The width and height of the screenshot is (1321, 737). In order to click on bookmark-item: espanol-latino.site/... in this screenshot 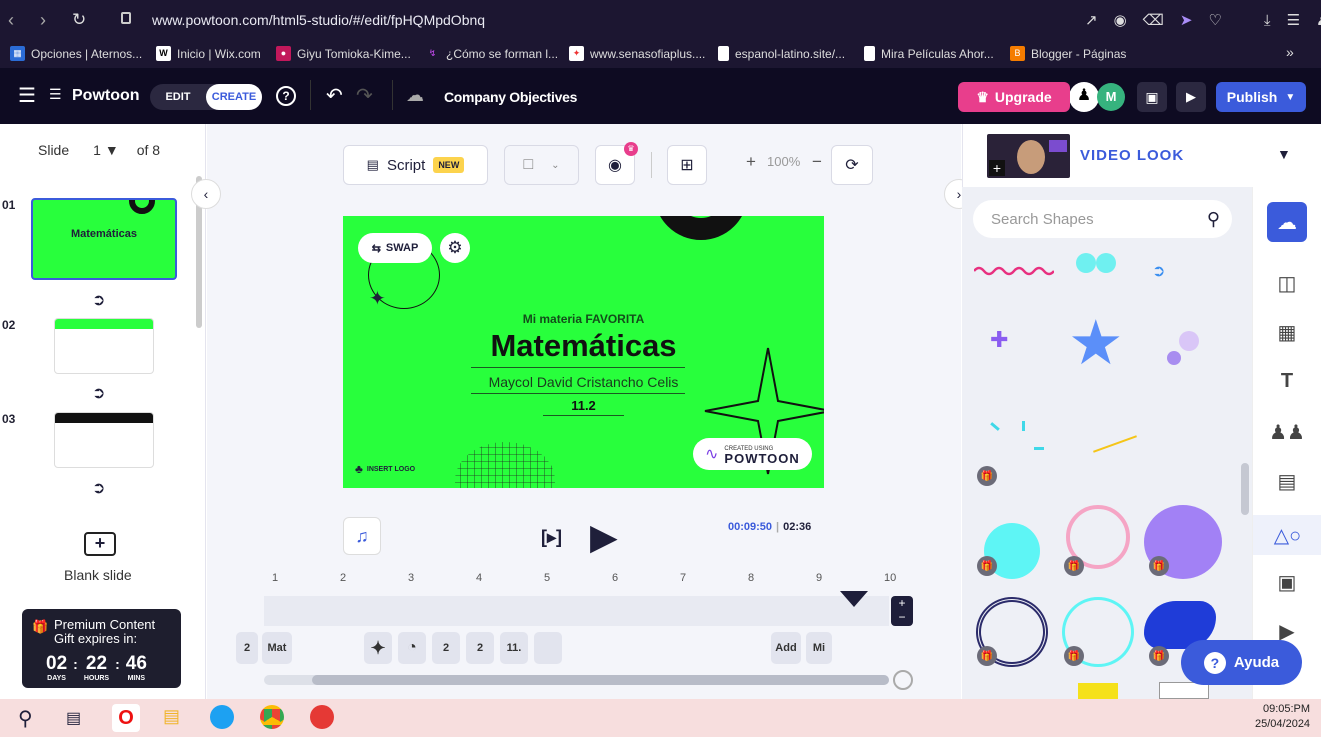, I will do `click(781, 53)`.